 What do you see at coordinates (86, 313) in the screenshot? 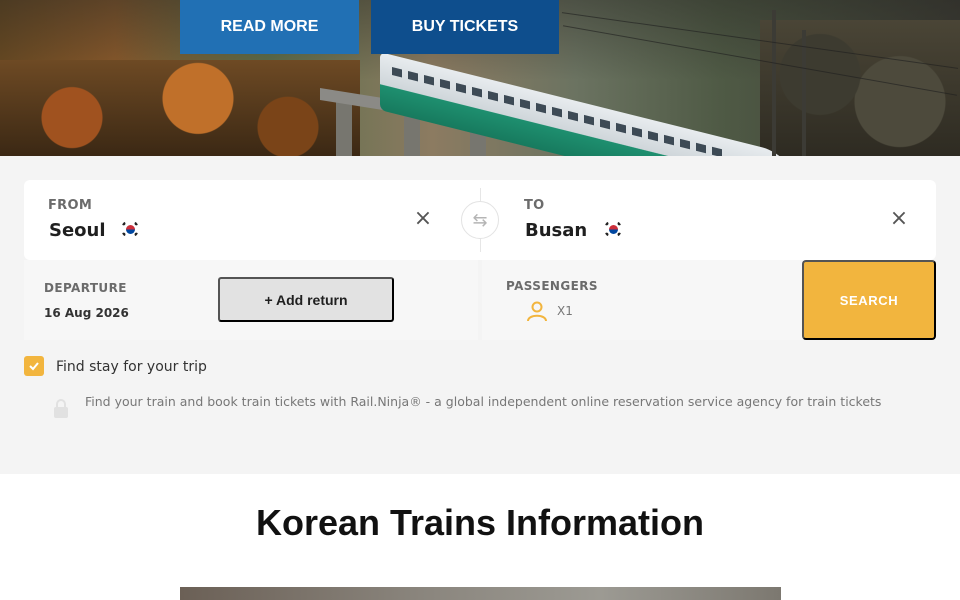
I see `departure-date: 16 Aug 2026` at bounding box center [86, 313].